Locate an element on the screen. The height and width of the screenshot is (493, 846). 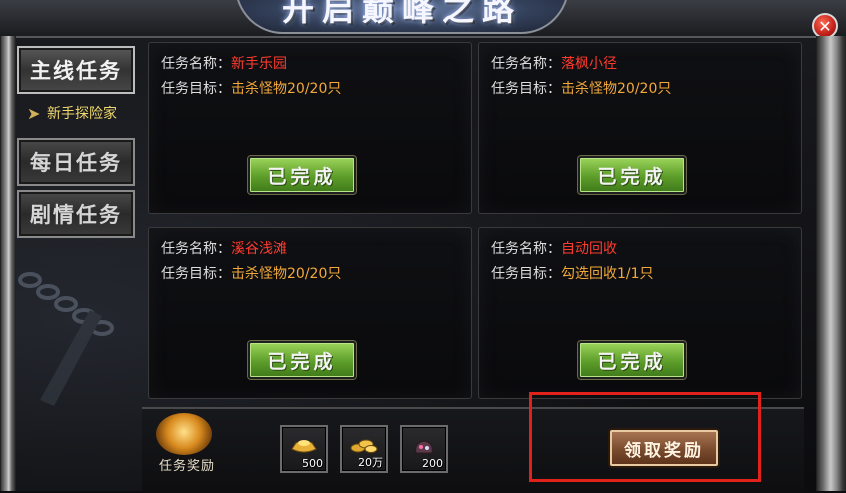
window-title: 开启巅峰之路 is located at coordinates (401, 14).